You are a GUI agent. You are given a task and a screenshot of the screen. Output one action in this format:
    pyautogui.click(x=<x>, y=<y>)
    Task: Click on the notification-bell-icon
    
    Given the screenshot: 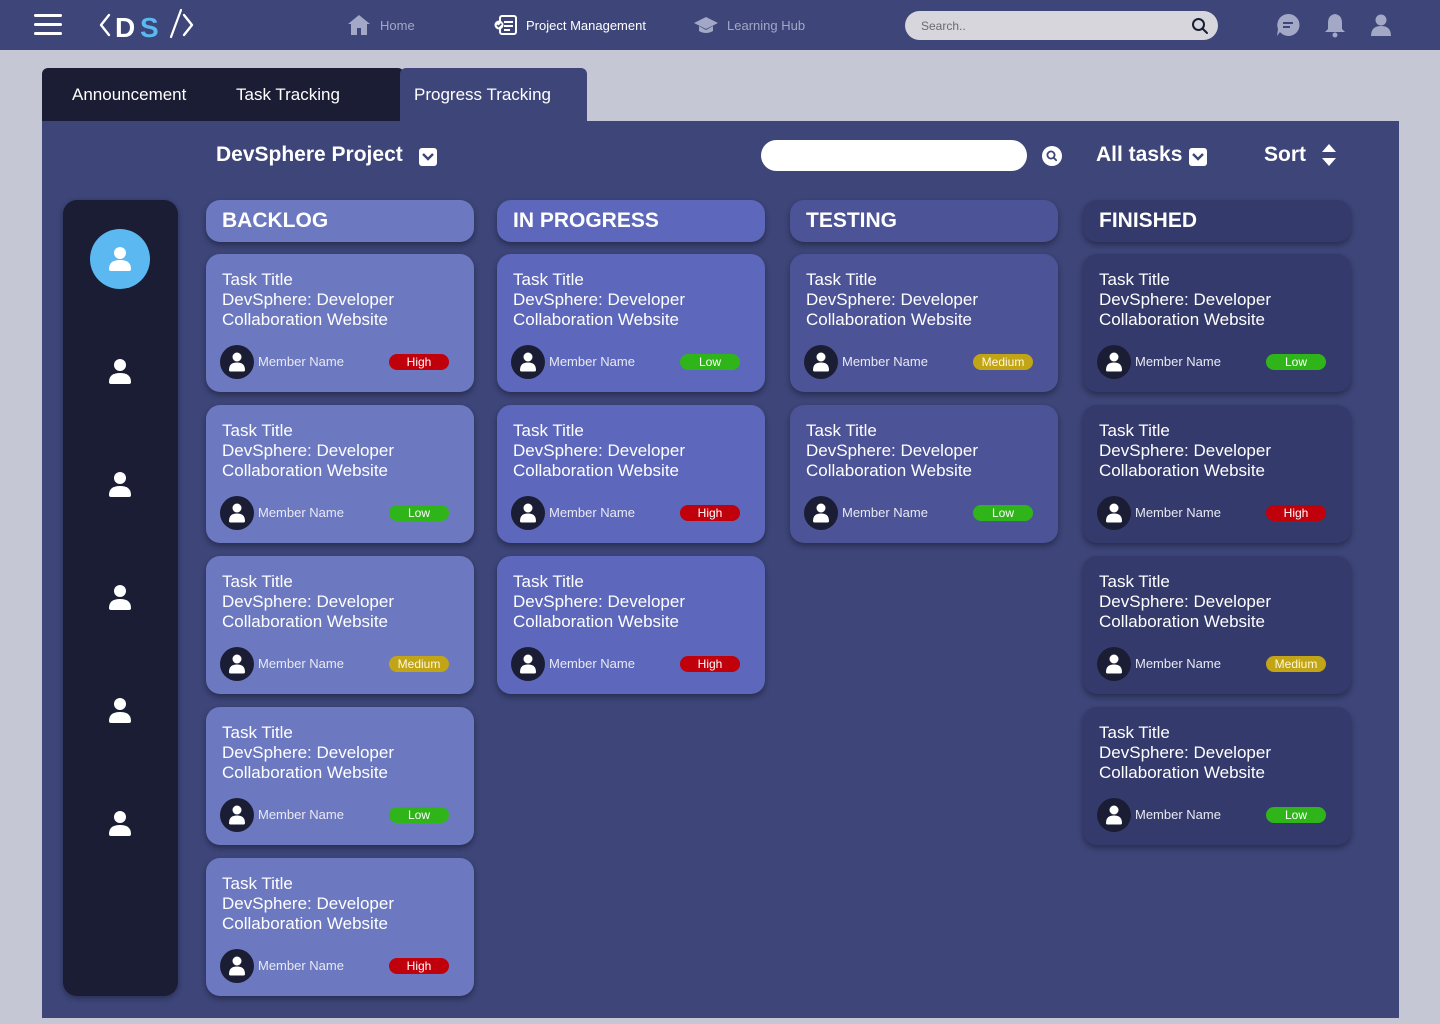 What is the action you would take?
    pyautogui.click(x=1335, y=25)
    